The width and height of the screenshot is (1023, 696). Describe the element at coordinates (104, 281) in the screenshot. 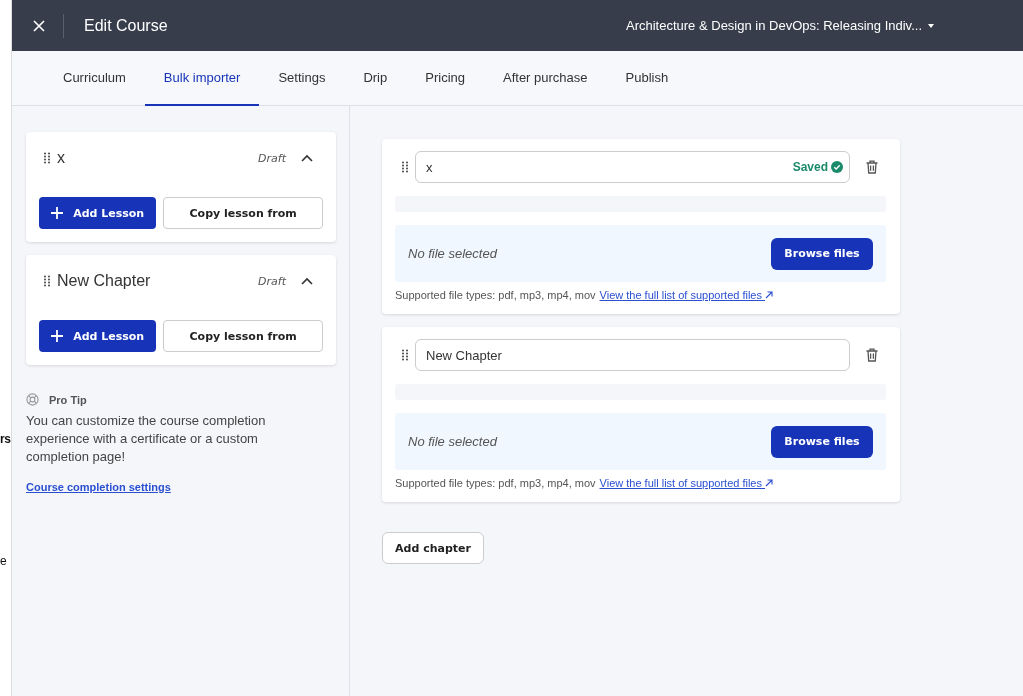

I see `chapter-title: New Chapter` at that location.